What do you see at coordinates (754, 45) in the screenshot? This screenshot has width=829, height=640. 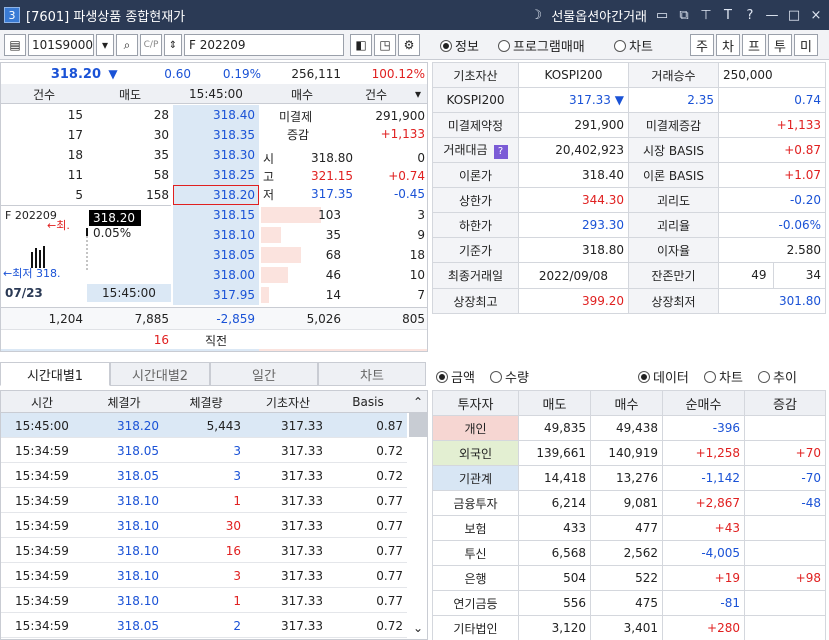 I see `program-button: 프` at bounding box center [754, 45].